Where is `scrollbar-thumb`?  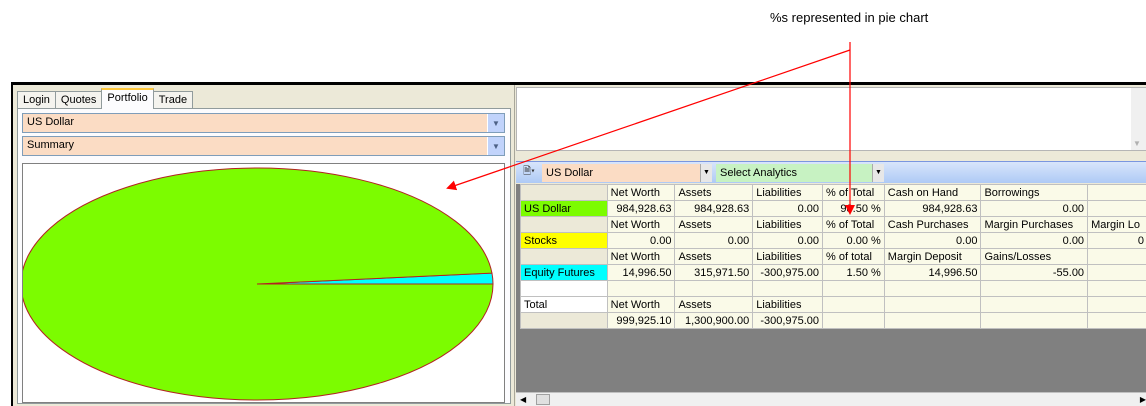
scrollbar-thumb is located at coordinates (543, 399).